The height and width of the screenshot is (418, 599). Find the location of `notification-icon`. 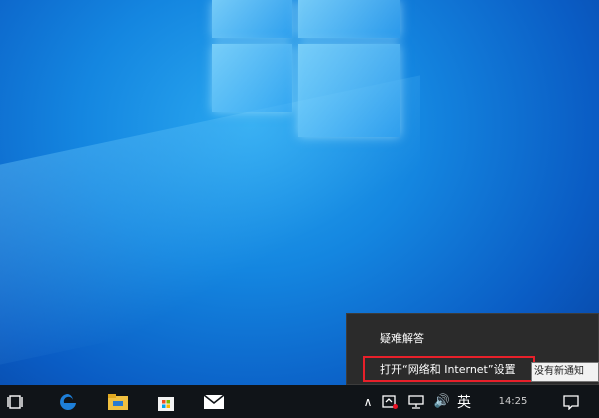

notification-icon is located at coordinates (571, 402).